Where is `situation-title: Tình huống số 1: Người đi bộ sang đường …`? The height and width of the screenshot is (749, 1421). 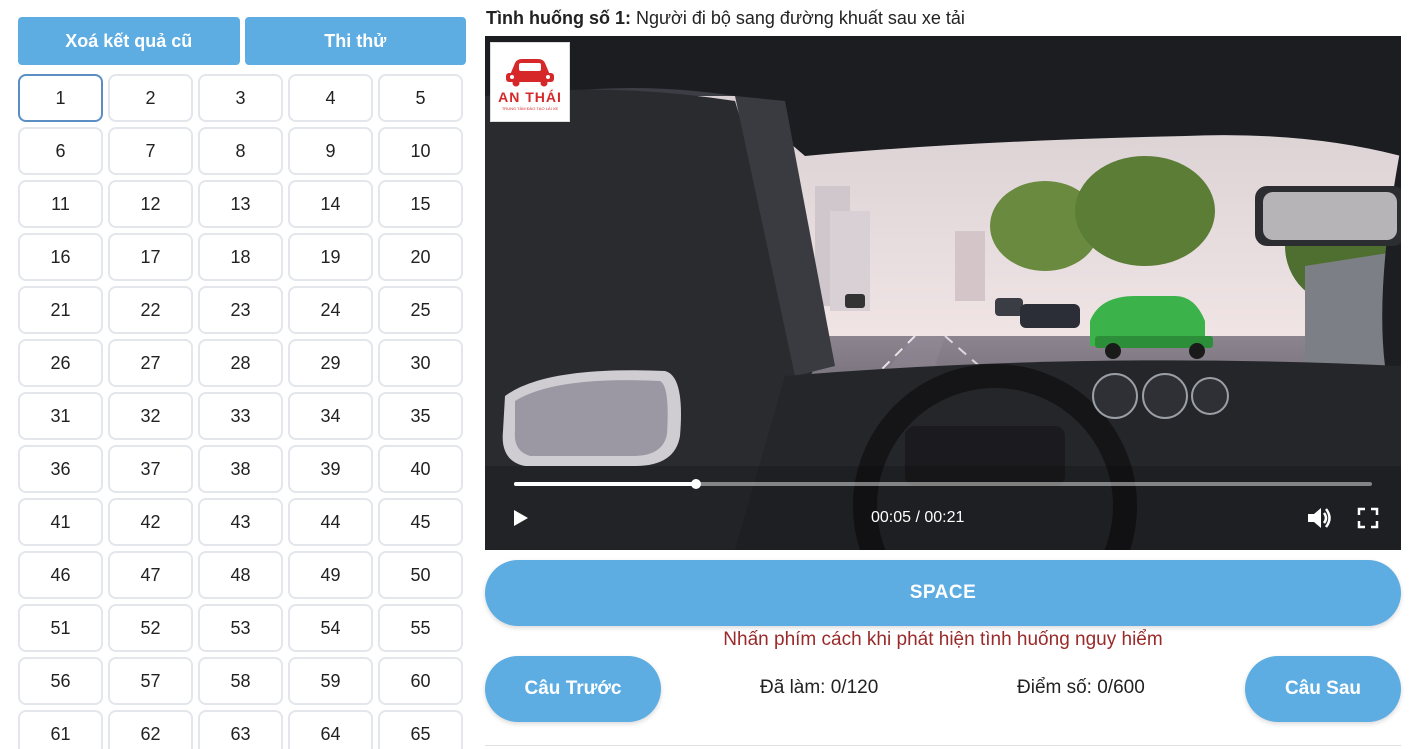 situation-title: Tình huống số 1: Người đi bộ sang đường … is located at coordinates (725, 18).